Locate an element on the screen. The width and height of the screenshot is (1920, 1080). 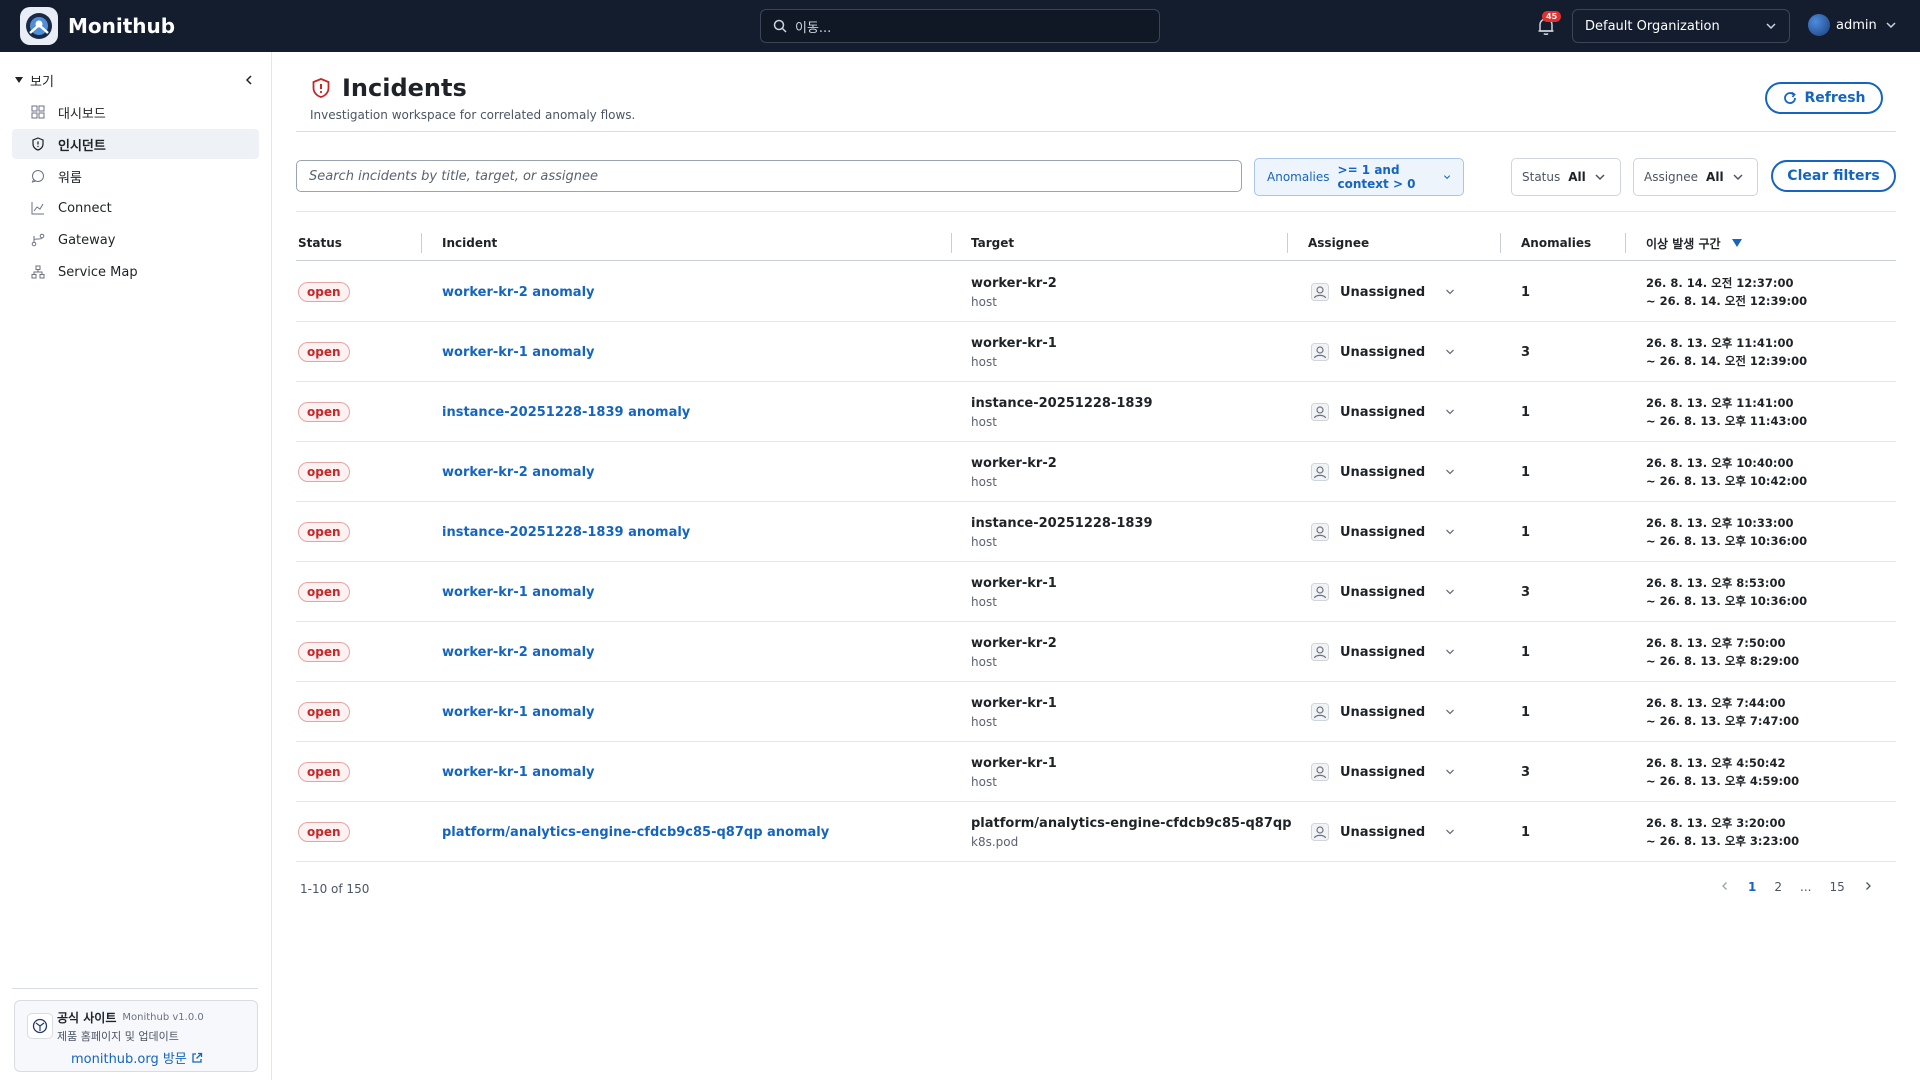
column-header-incident: Incident is located at coordinates (469, 243).